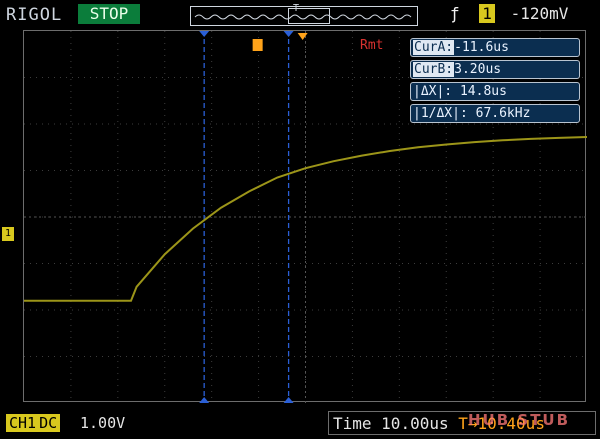 The width and height of the screenshot is (600, 439). What do you see at coordinates (478, 69) in the screenshot?
I see `cursor-b-value: 3.20us` at bounding box center [478, 69].